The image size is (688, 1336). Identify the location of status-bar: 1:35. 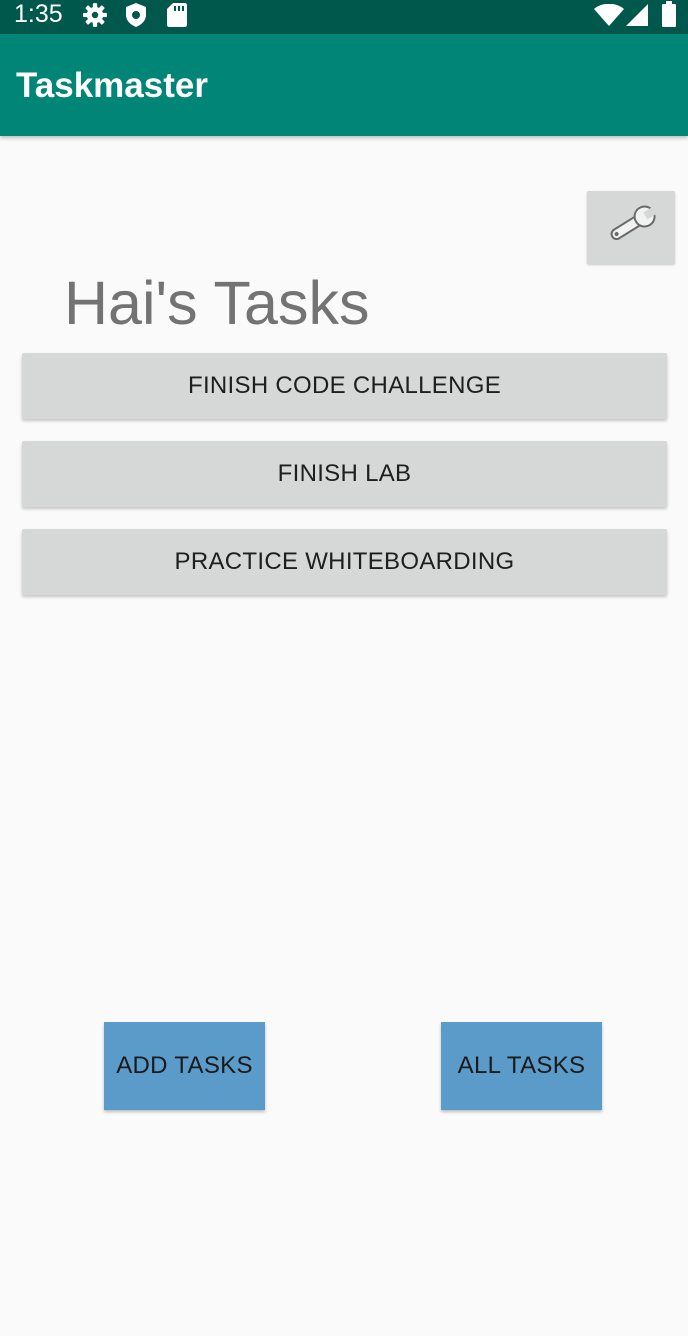
(344, 17).